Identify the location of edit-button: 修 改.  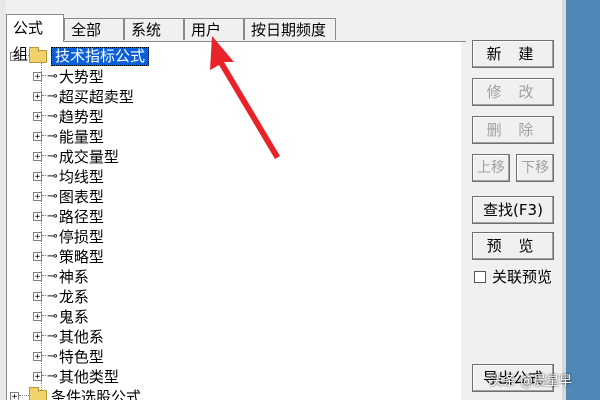
(513, 92).